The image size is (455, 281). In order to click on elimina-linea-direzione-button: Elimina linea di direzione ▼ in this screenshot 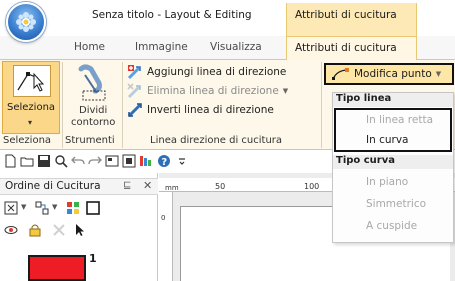, I will do `click(207, 91)`.